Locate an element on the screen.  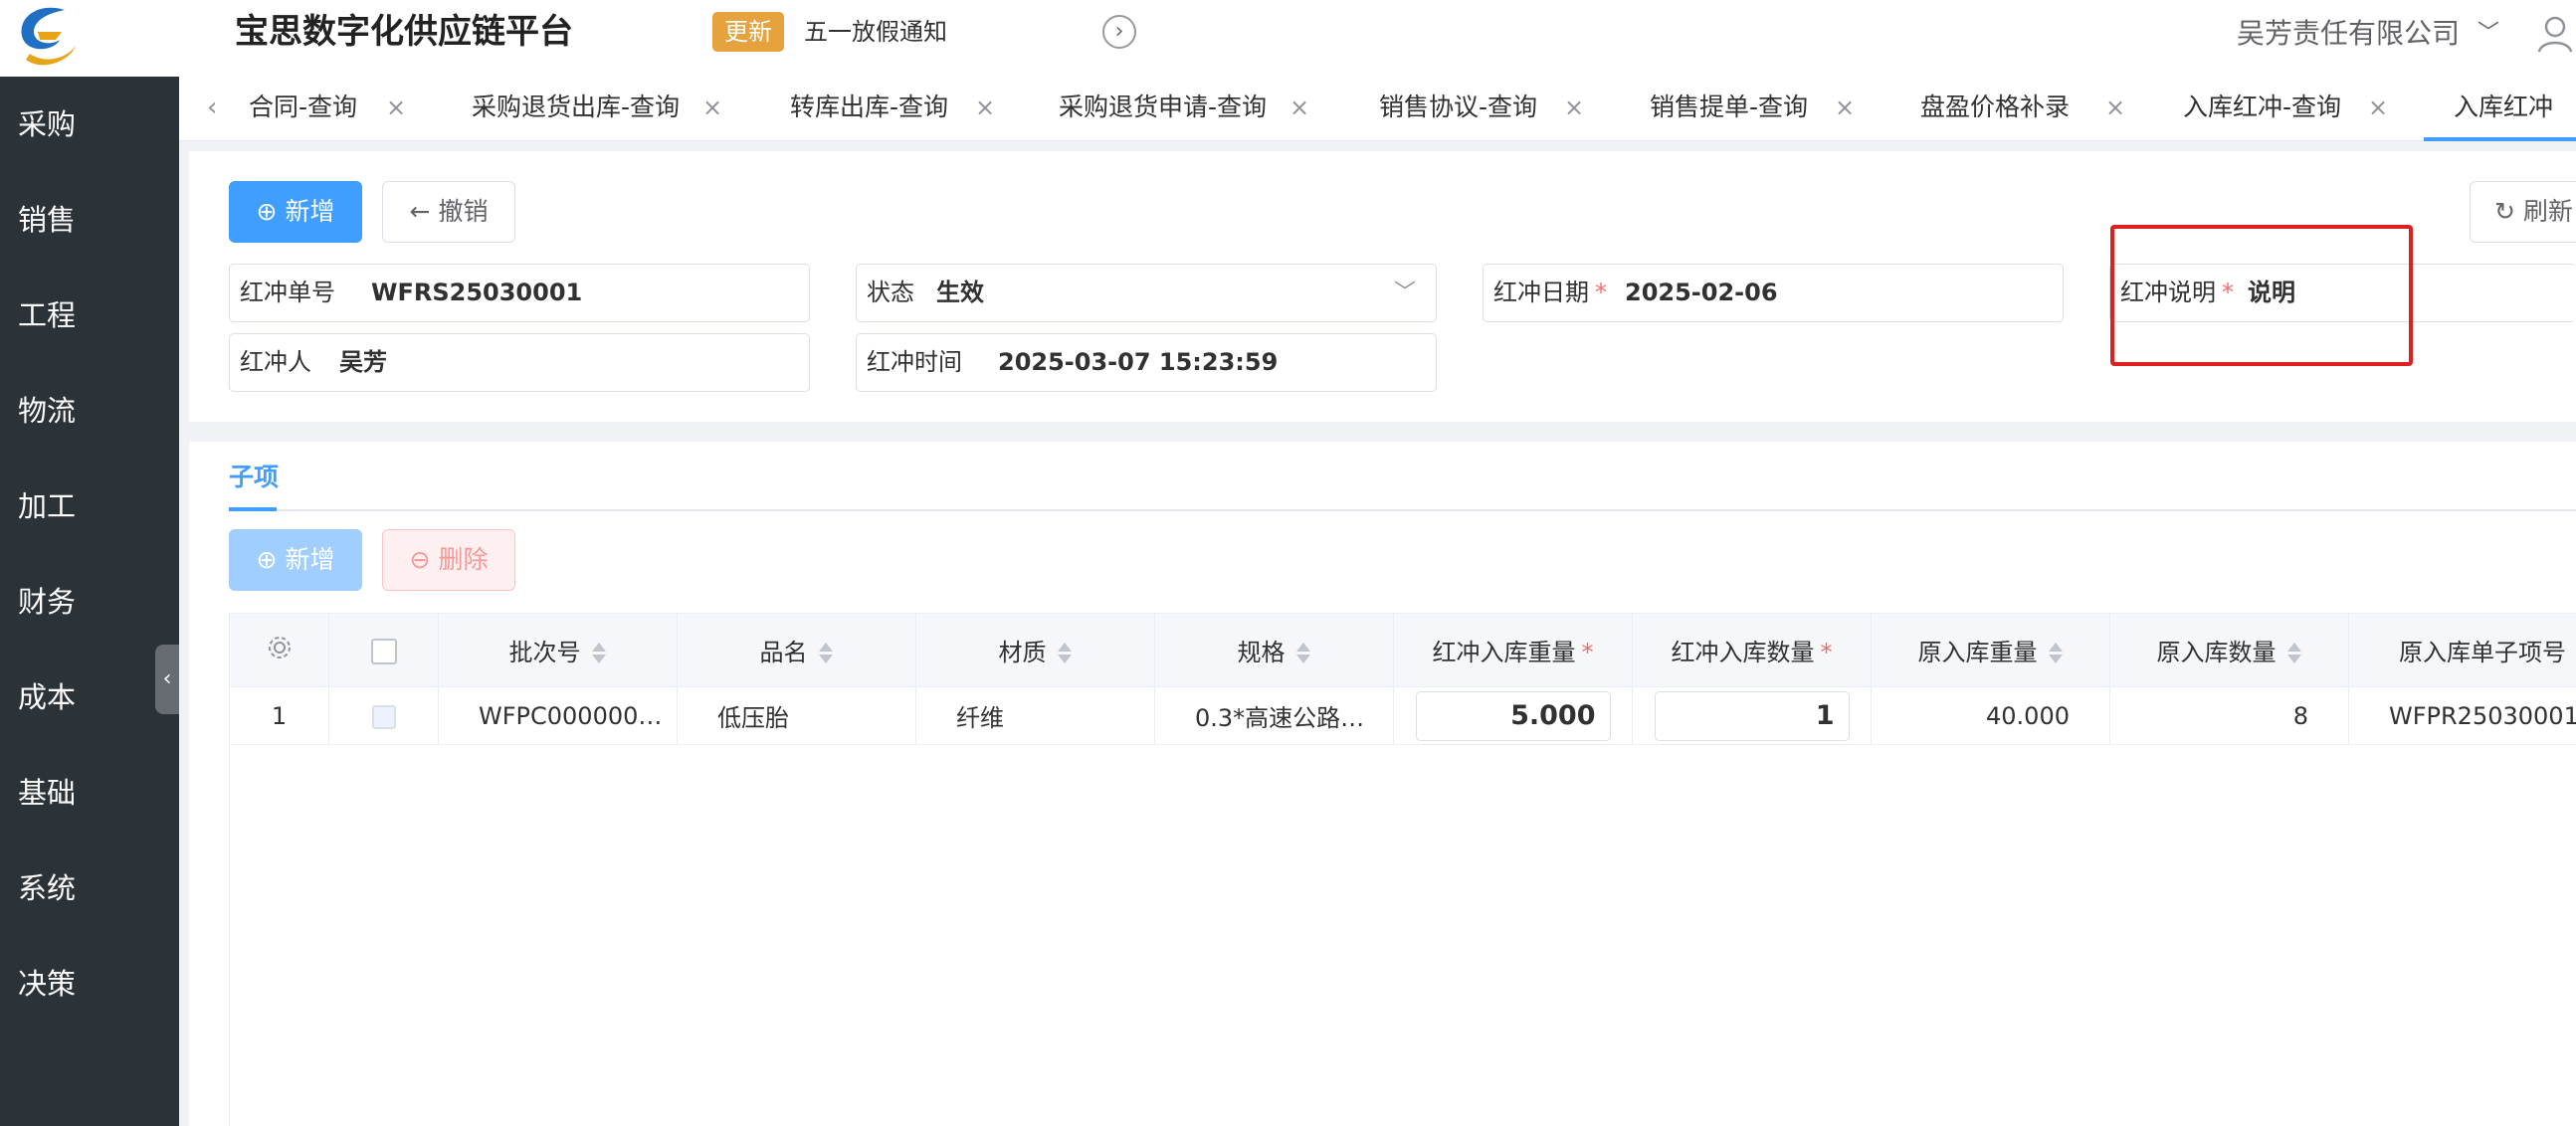
tab-transfer-out-query: 转库出库-查询 × is located at coordinates (892, 109).